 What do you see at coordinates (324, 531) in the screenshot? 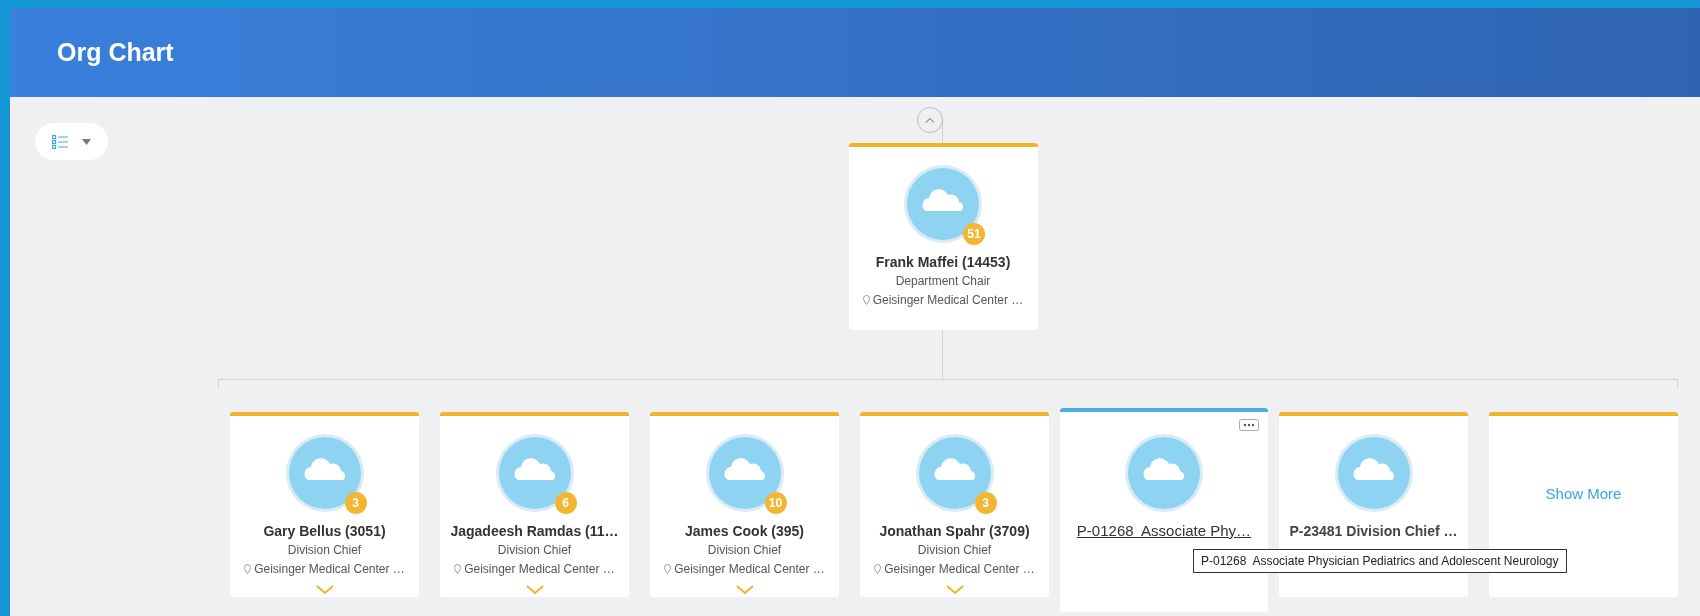
I see `card-name: Gary Bellus (3051)` at bounding box center [324, 531].